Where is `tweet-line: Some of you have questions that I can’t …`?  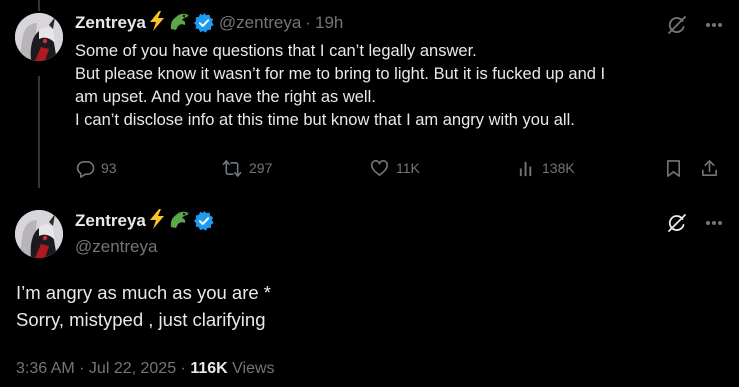
tweet-line: Some of you have questions that I can’t … is located at coordinates (276, 51).